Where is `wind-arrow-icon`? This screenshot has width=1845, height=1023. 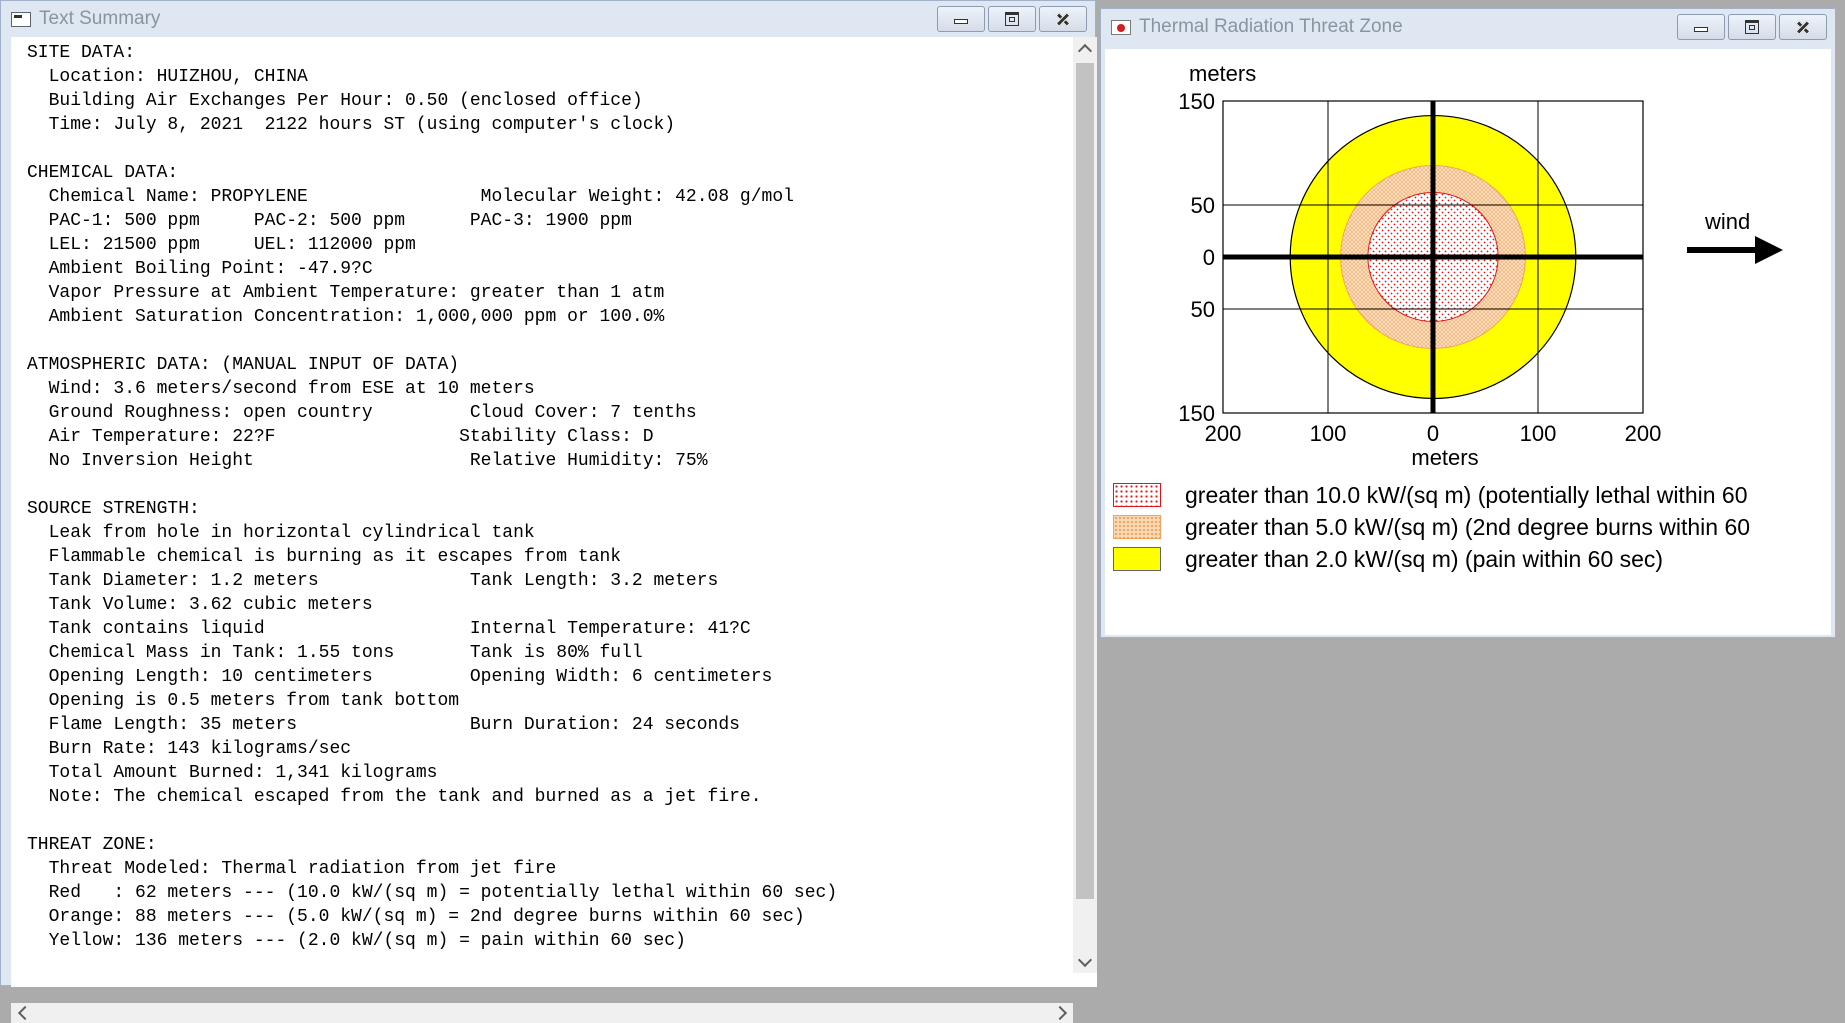
wind-arrow-icon is located at coordinates (1735, 250).